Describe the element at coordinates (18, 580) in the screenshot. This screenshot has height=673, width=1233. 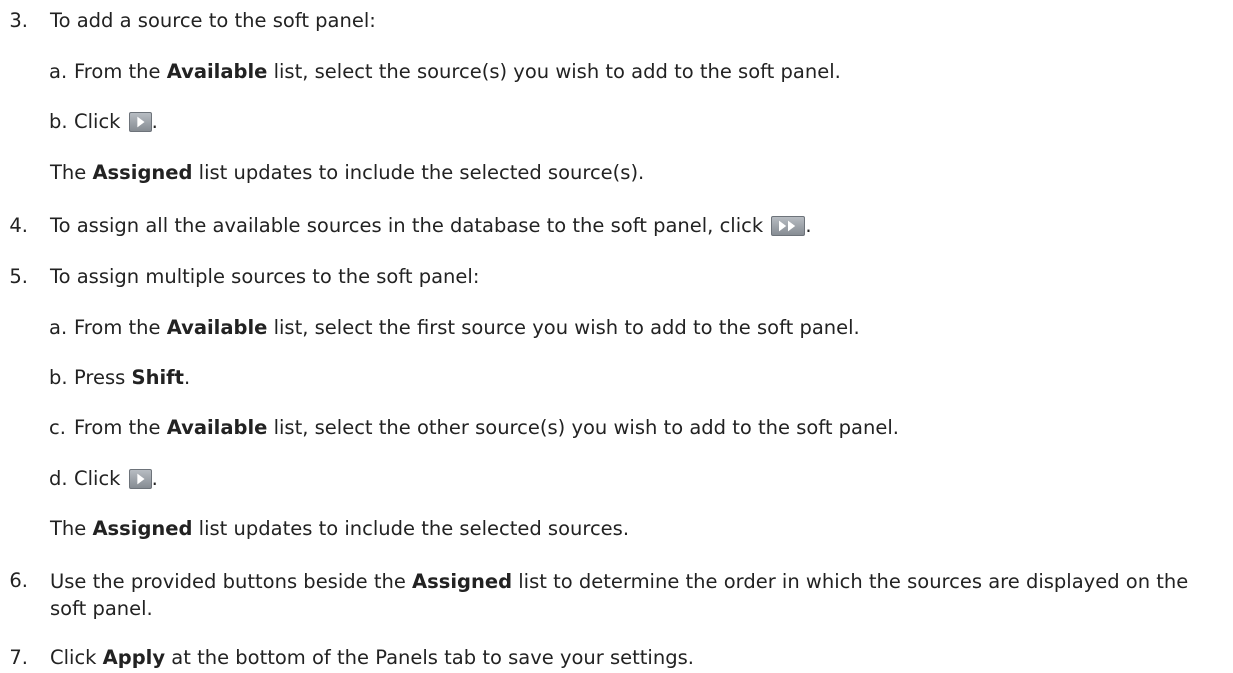
I see `step-number: 6.` at that location.